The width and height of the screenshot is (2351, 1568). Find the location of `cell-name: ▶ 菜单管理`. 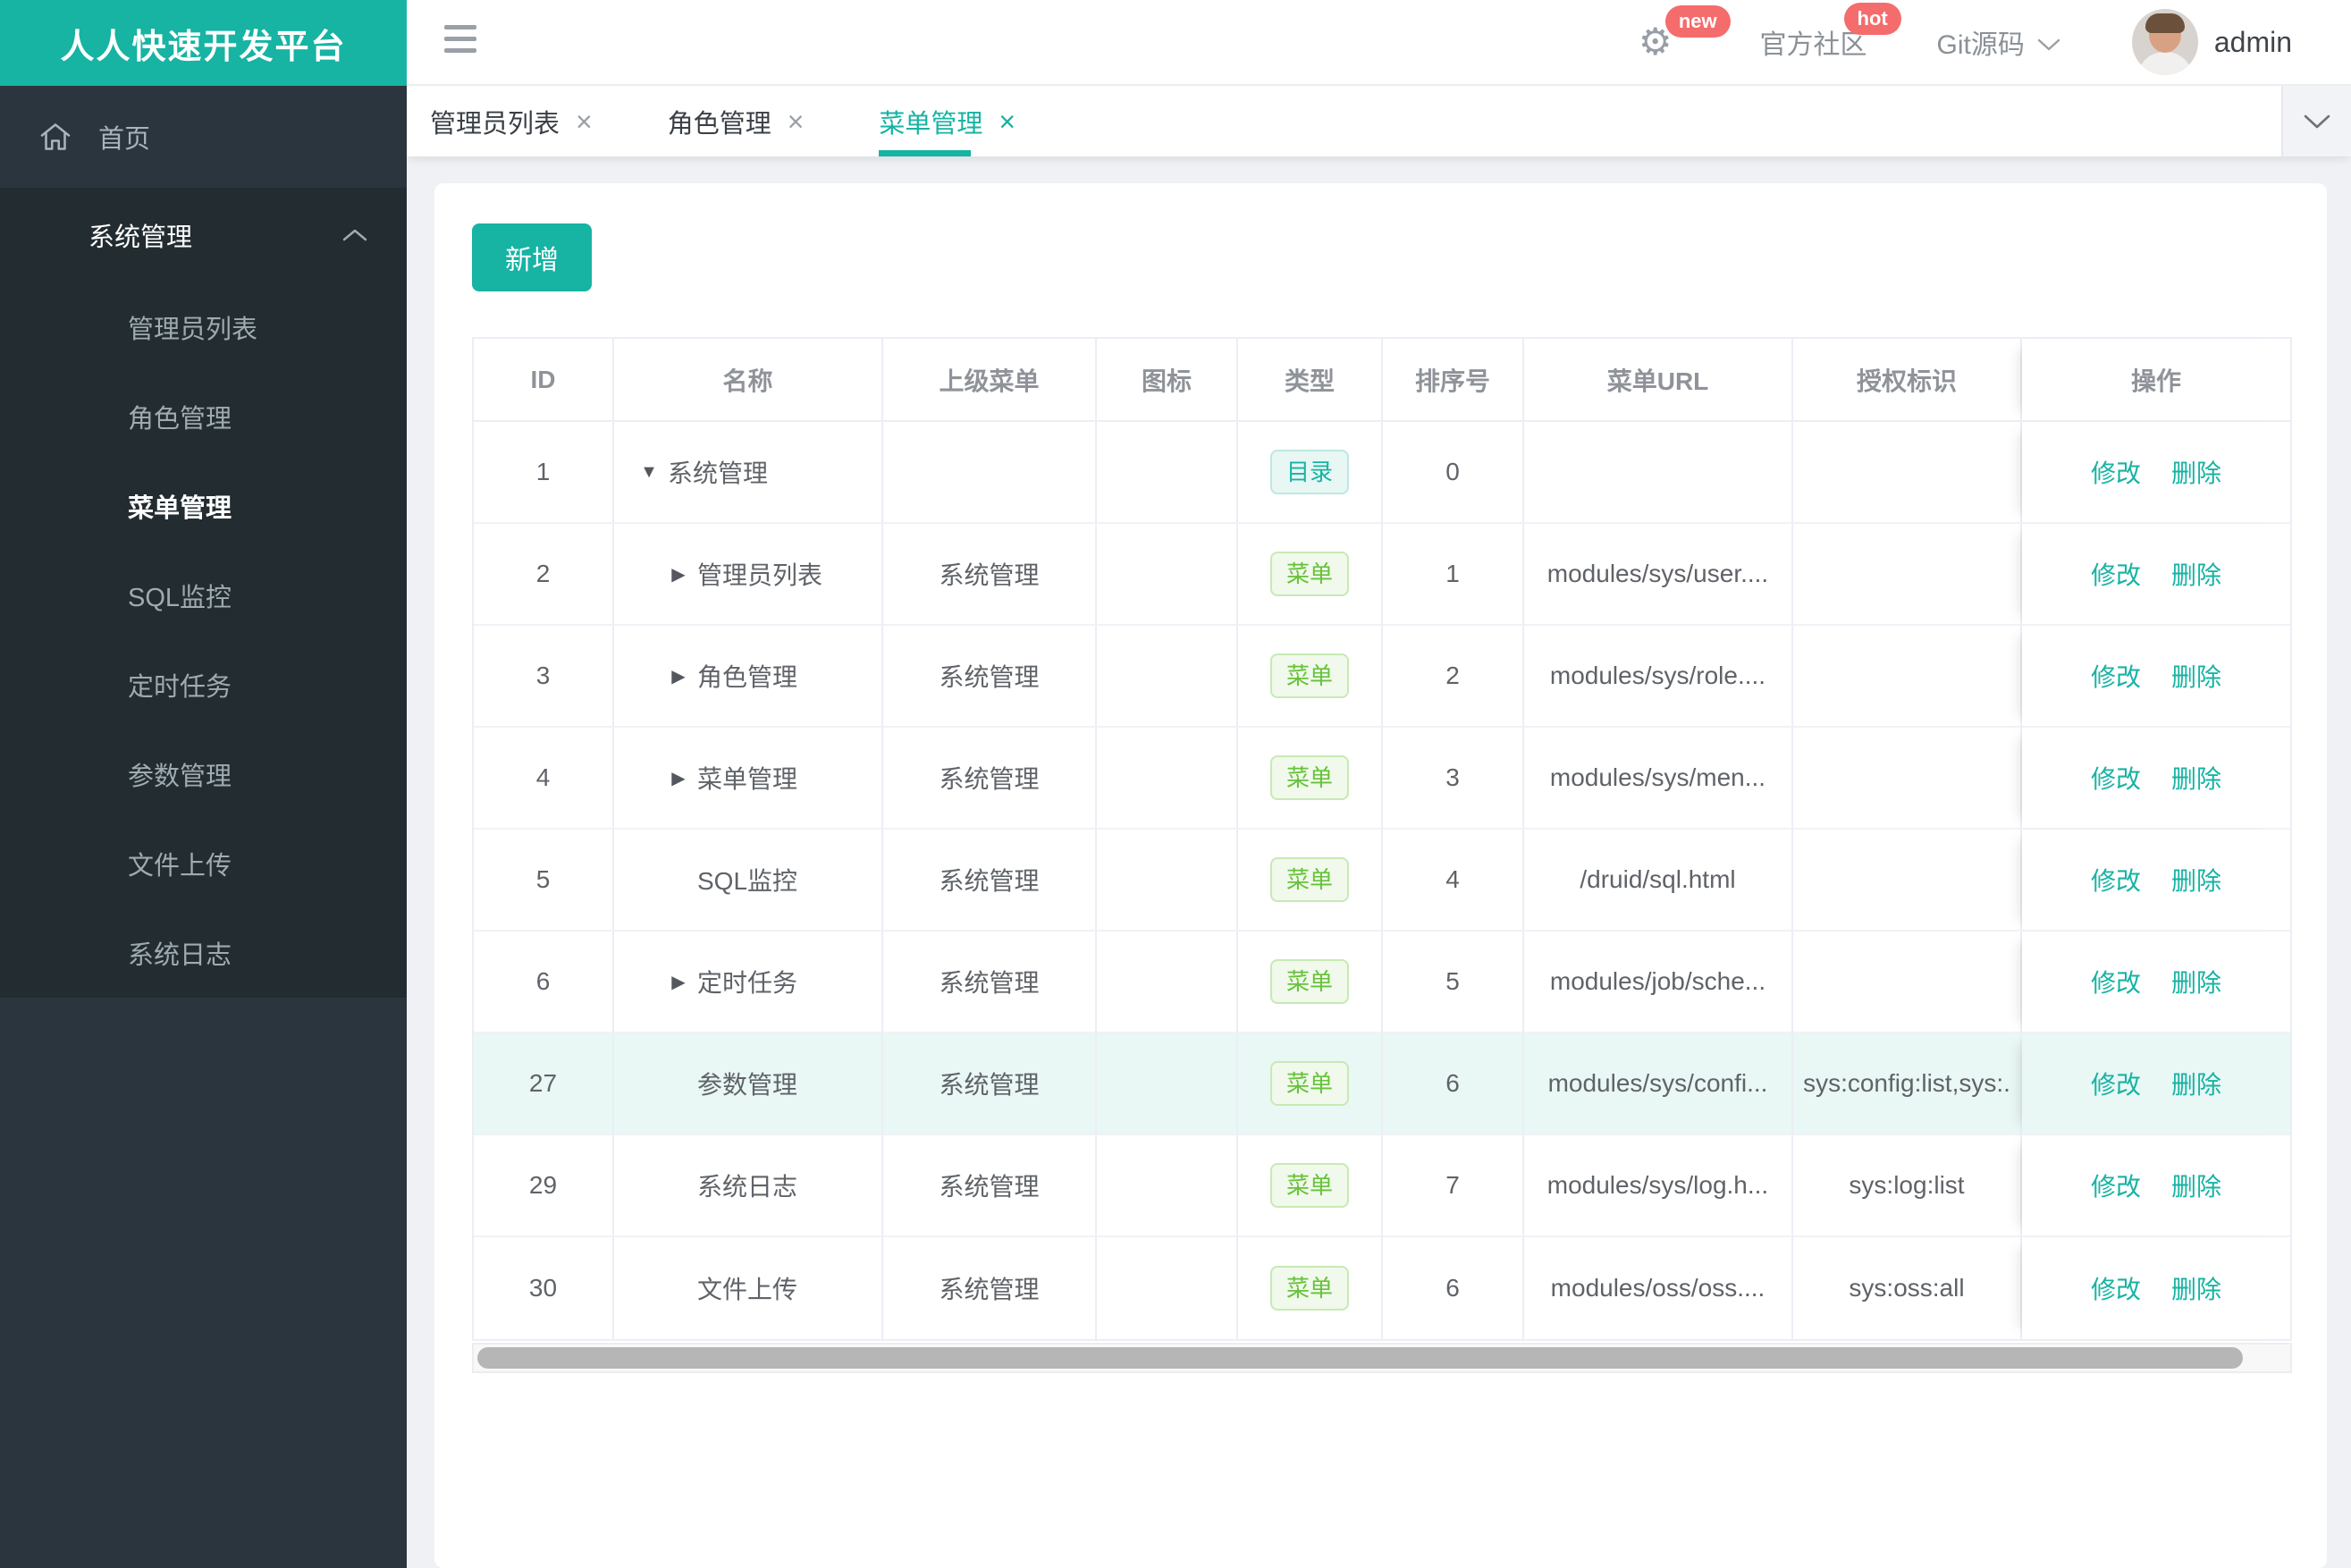

cell-name: ▶ 菜单管理 is located at coordinates (748, 779).